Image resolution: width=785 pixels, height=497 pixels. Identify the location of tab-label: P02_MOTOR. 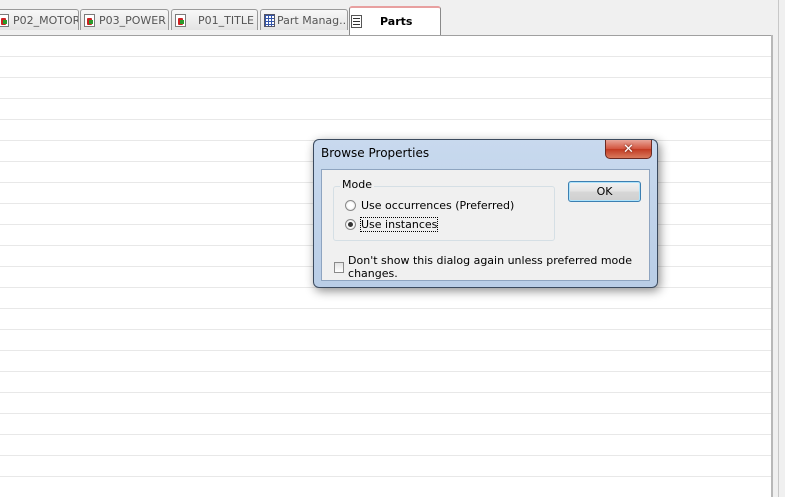
(46, 20).